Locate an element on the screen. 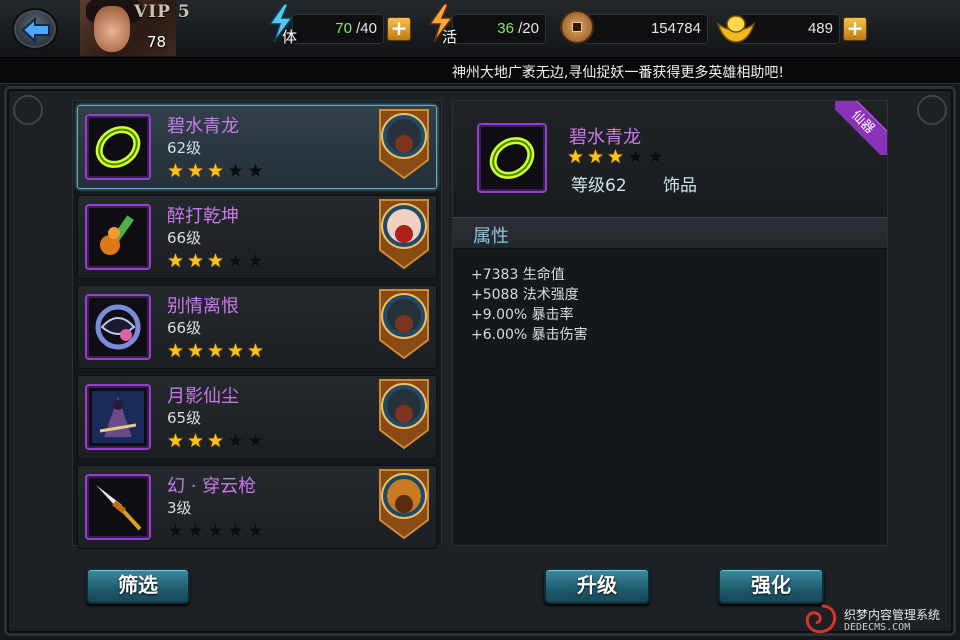 The width and height of the screenshot is (960, 640). player-level: 78 is located at coordinates (157, 42).